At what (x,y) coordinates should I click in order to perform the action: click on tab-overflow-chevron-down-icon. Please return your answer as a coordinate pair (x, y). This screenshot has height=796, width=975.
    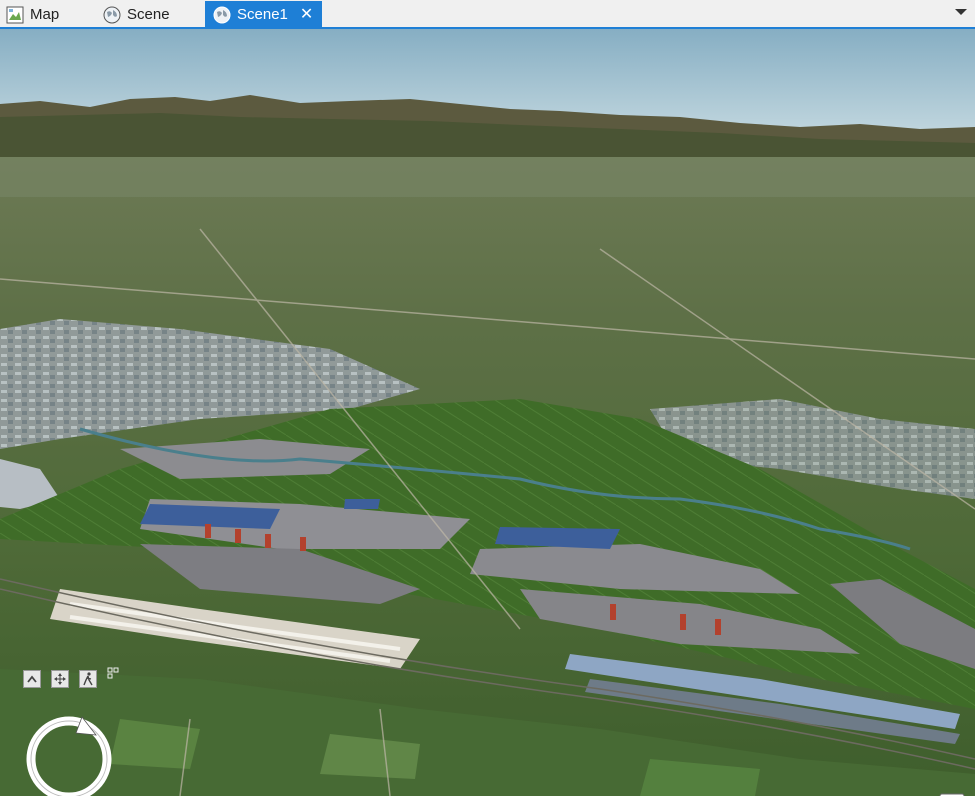
    Looking at the image, I should click on (961, 12).